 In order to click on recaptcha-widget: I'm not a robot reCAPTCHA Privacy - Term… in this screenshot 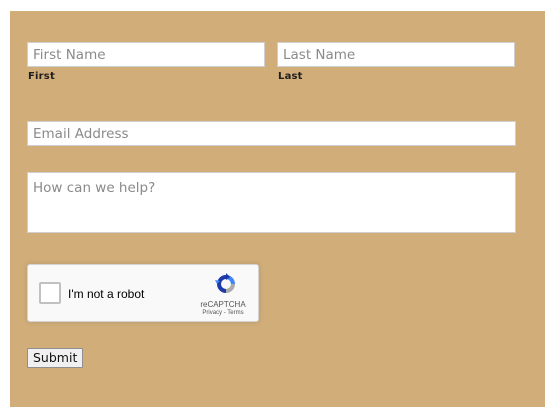, I will do `click(143, 293)`.